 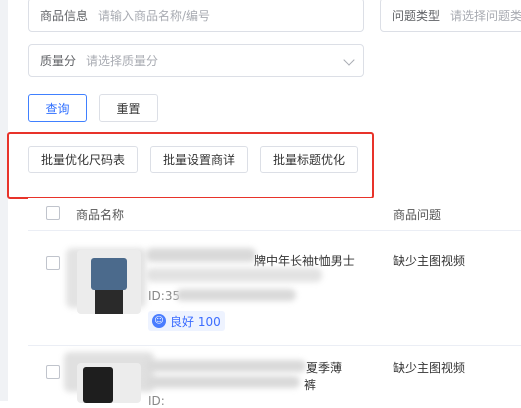 I want to click on quality-score-badge: ☺ 良好 100, so click(x=186, y=321).